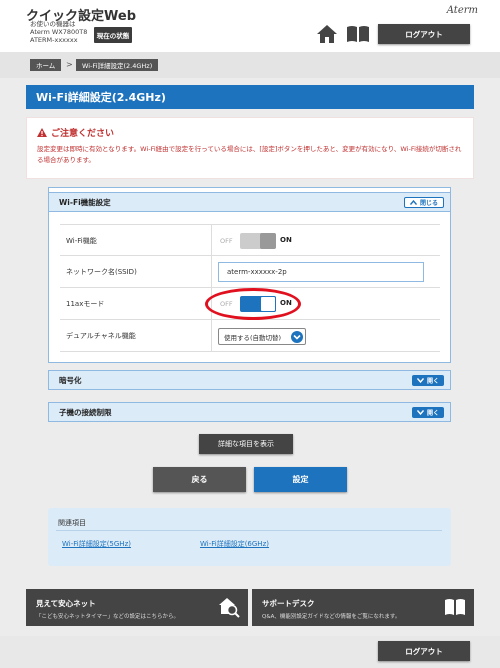  What do you see at coordinates (249, 202) in the screenshot?
I see `wifi-settings-header: Wi-Fi機能設定 閉じる` at bounding box center [249, 202].